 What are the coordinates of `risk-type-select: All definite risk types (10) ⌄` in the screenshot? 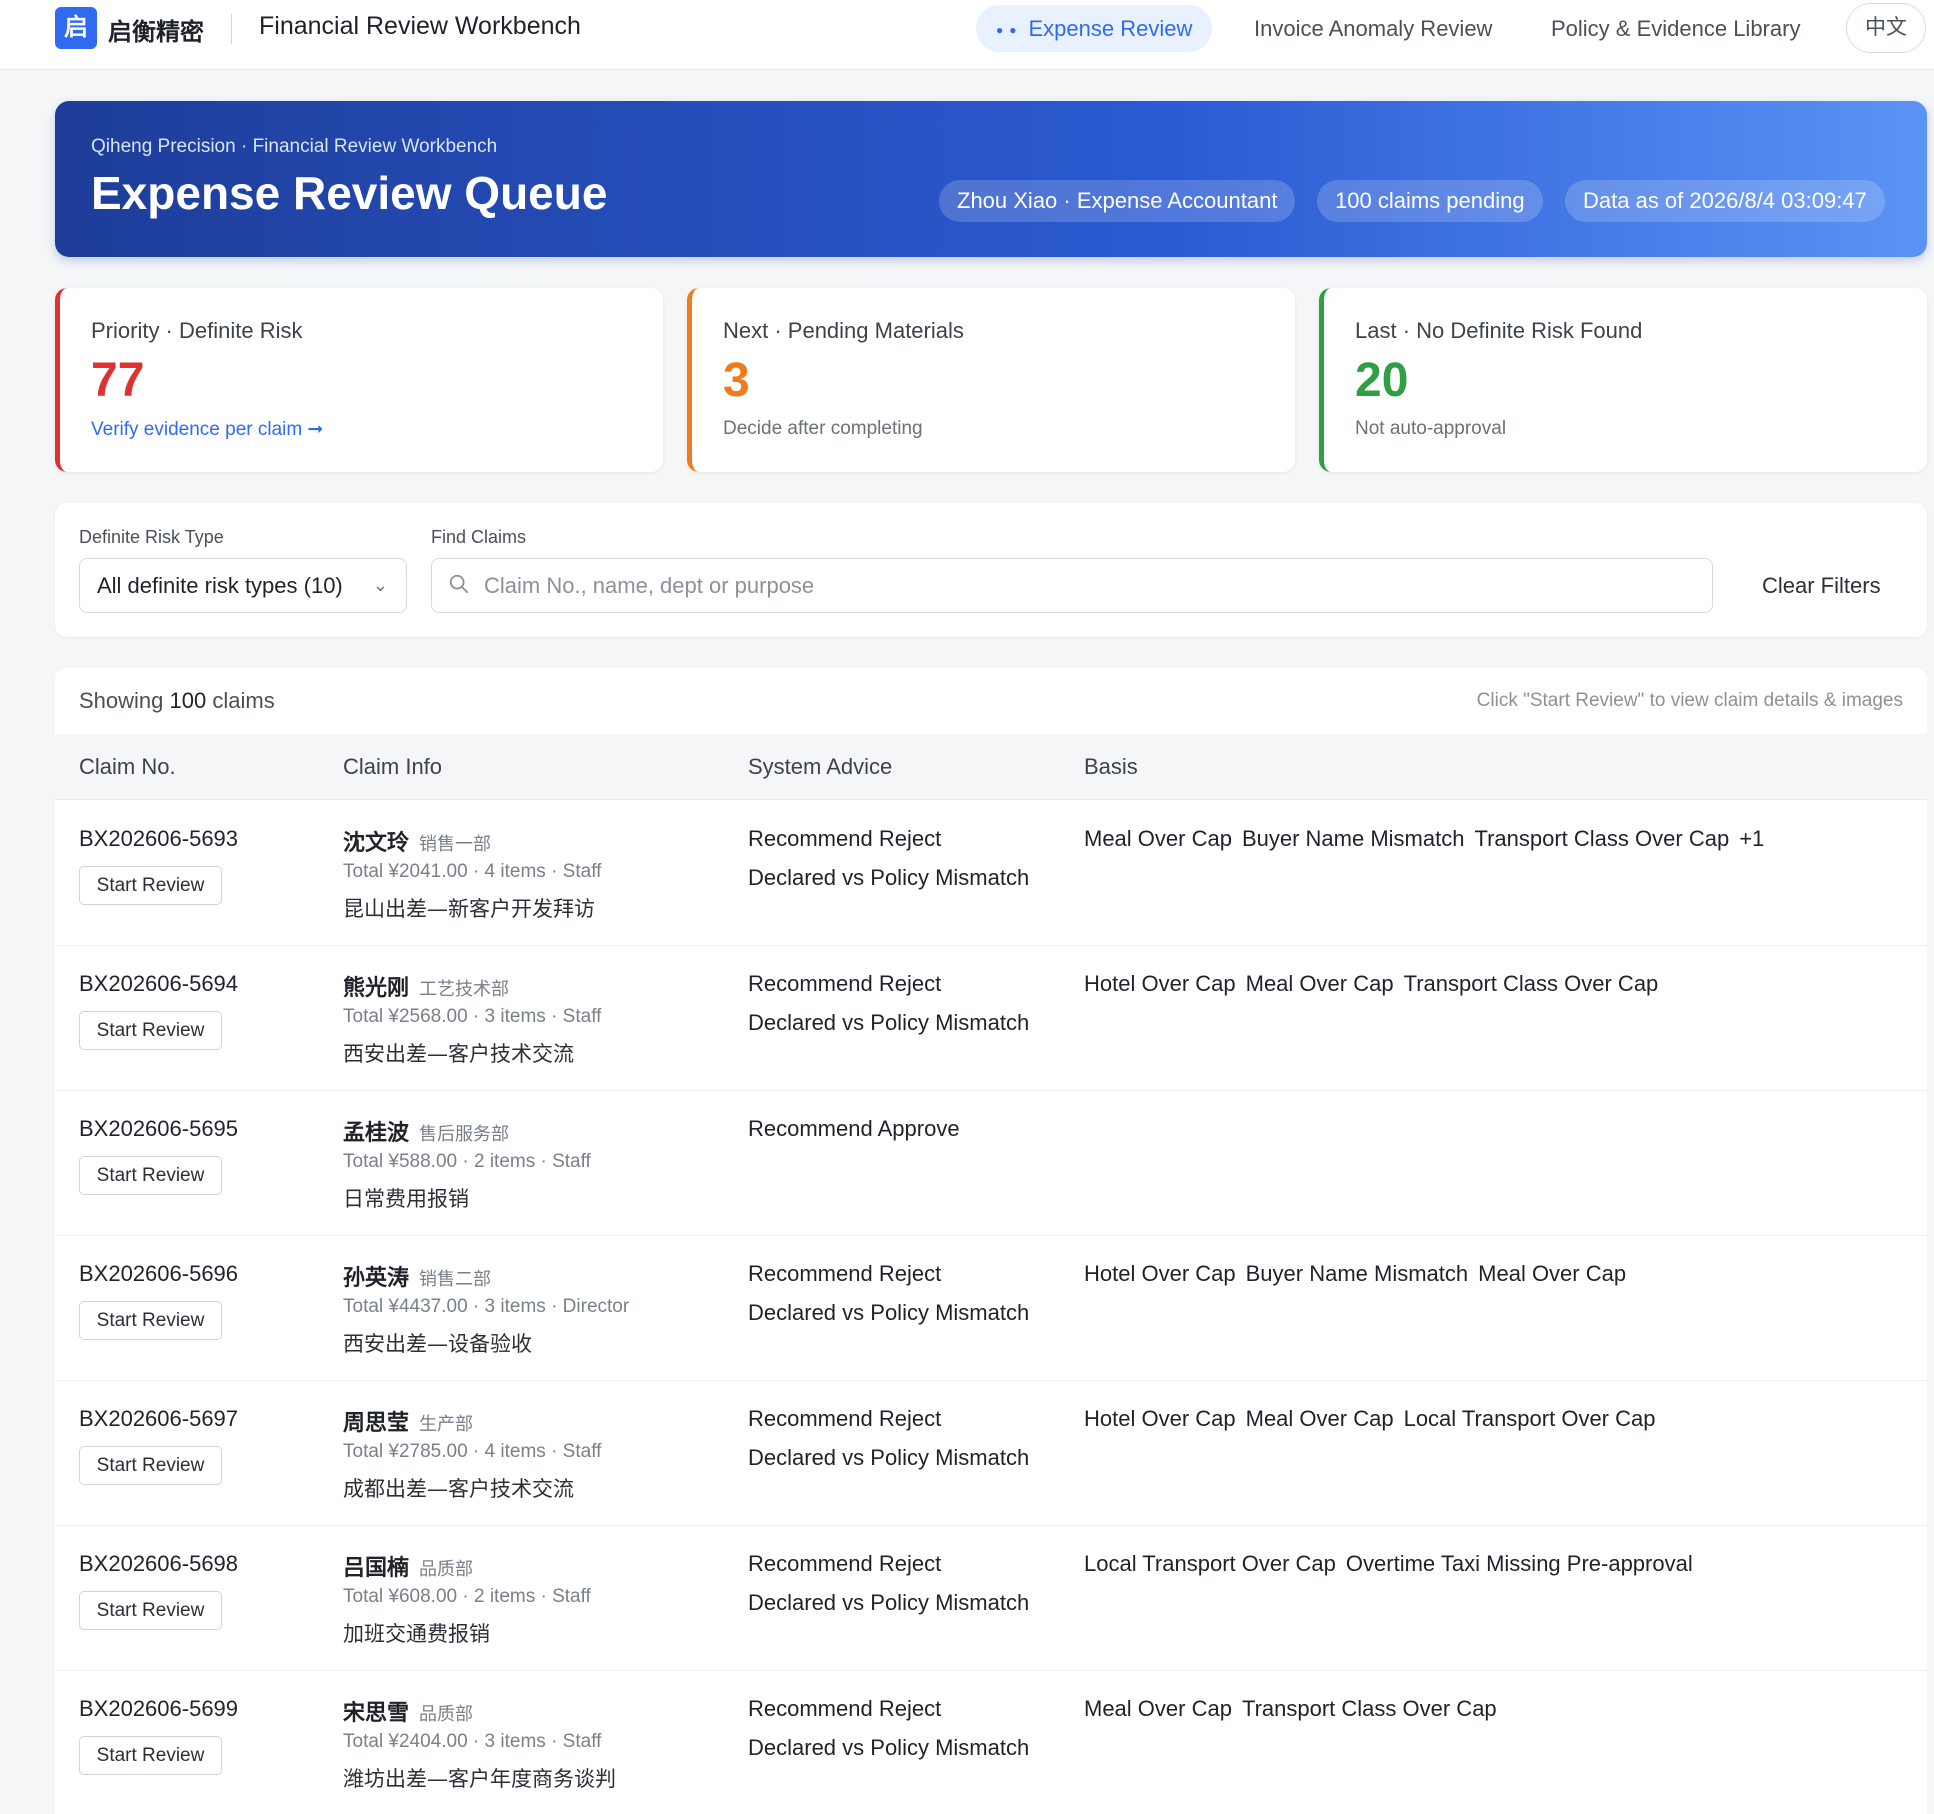 It's located at (243, 585).